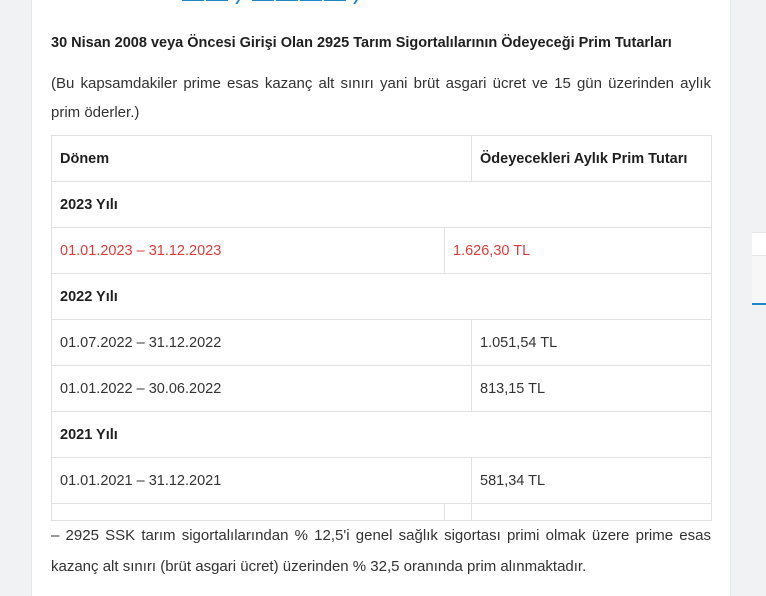  I want to click on row-period: 01.01.2023 – 31.12.2023, so click(248, 250).